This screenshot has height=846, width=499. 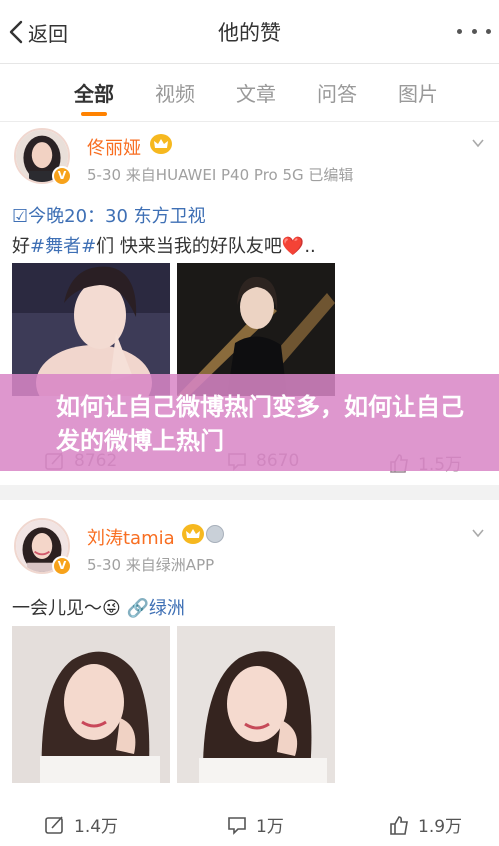 I want to click on membership-badge-icon, so click(x=215, y=534).